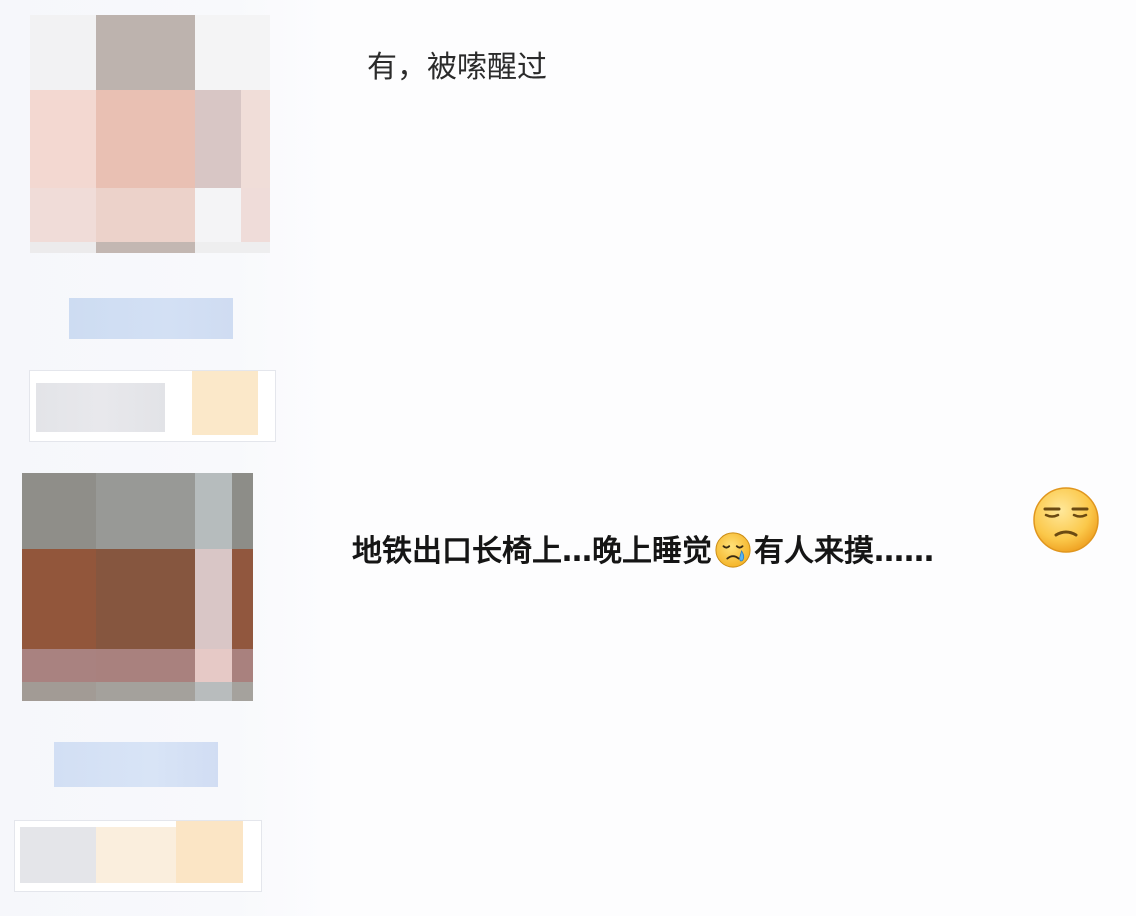 Image resolution: width=1136 pixels, height=916 pixels. I want to click on sad-relieved-face-icon, so click(733, 550).